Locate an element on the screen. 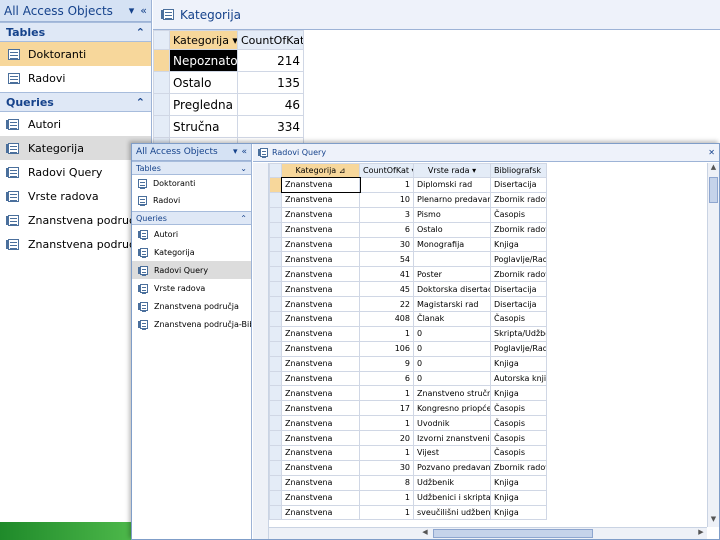 The image size is (720, 540). cell-count: 334 is located at coordinates (270, 126).